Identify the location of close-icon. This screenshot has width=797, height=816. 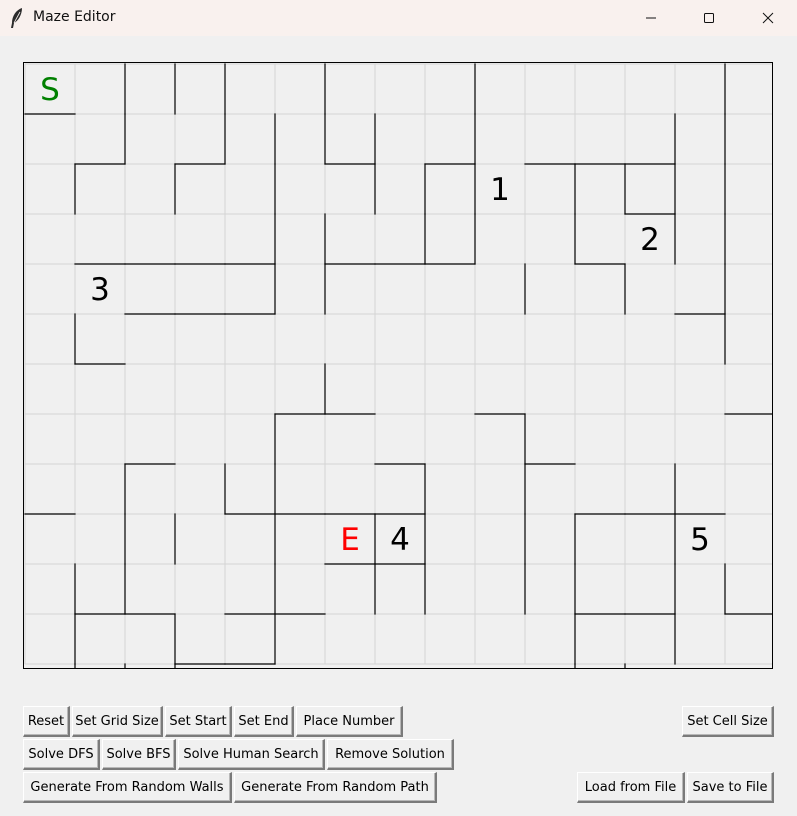
(768, 18).